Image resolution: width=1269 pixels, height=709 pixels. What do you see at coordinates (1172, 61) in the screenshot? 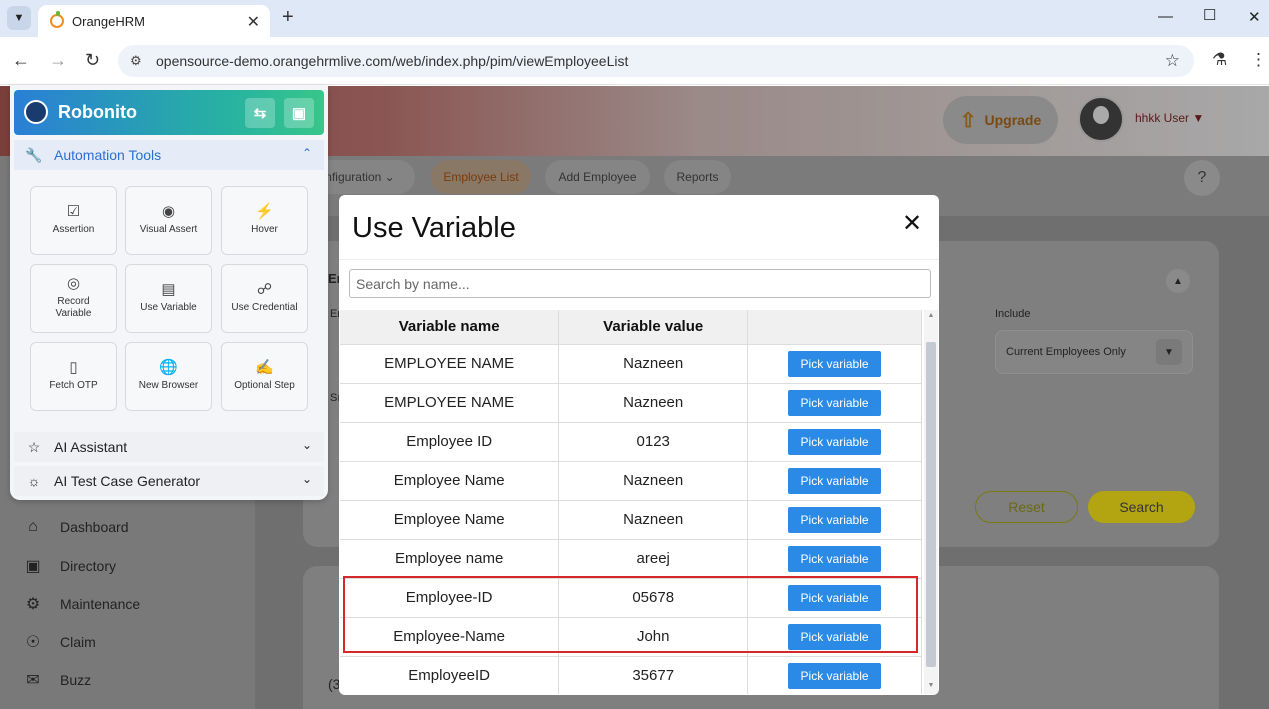
I see `bookmark-star-icon: ☆` at bounding box center [1172, 61].